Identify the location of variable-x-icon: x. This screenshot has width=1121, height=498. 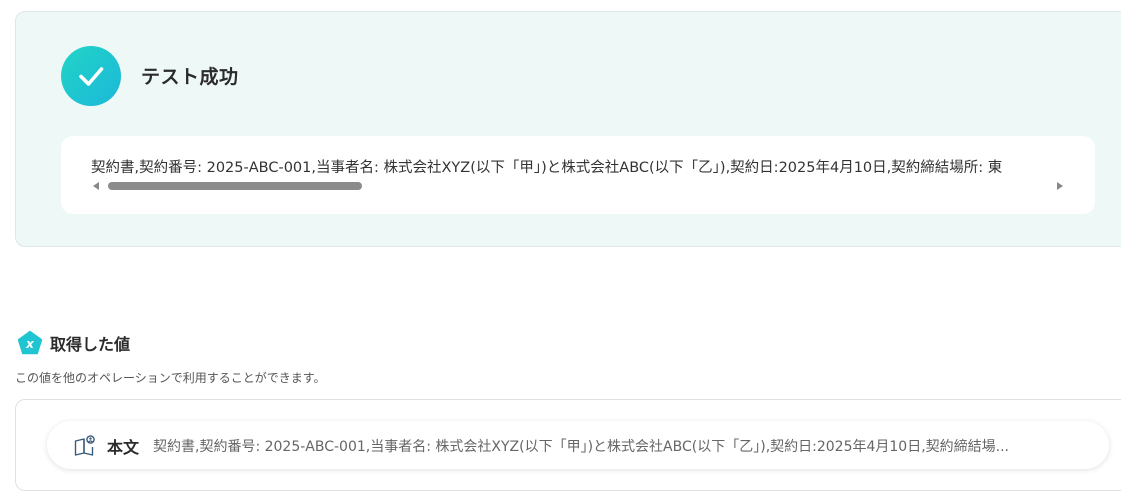
(30, 342).